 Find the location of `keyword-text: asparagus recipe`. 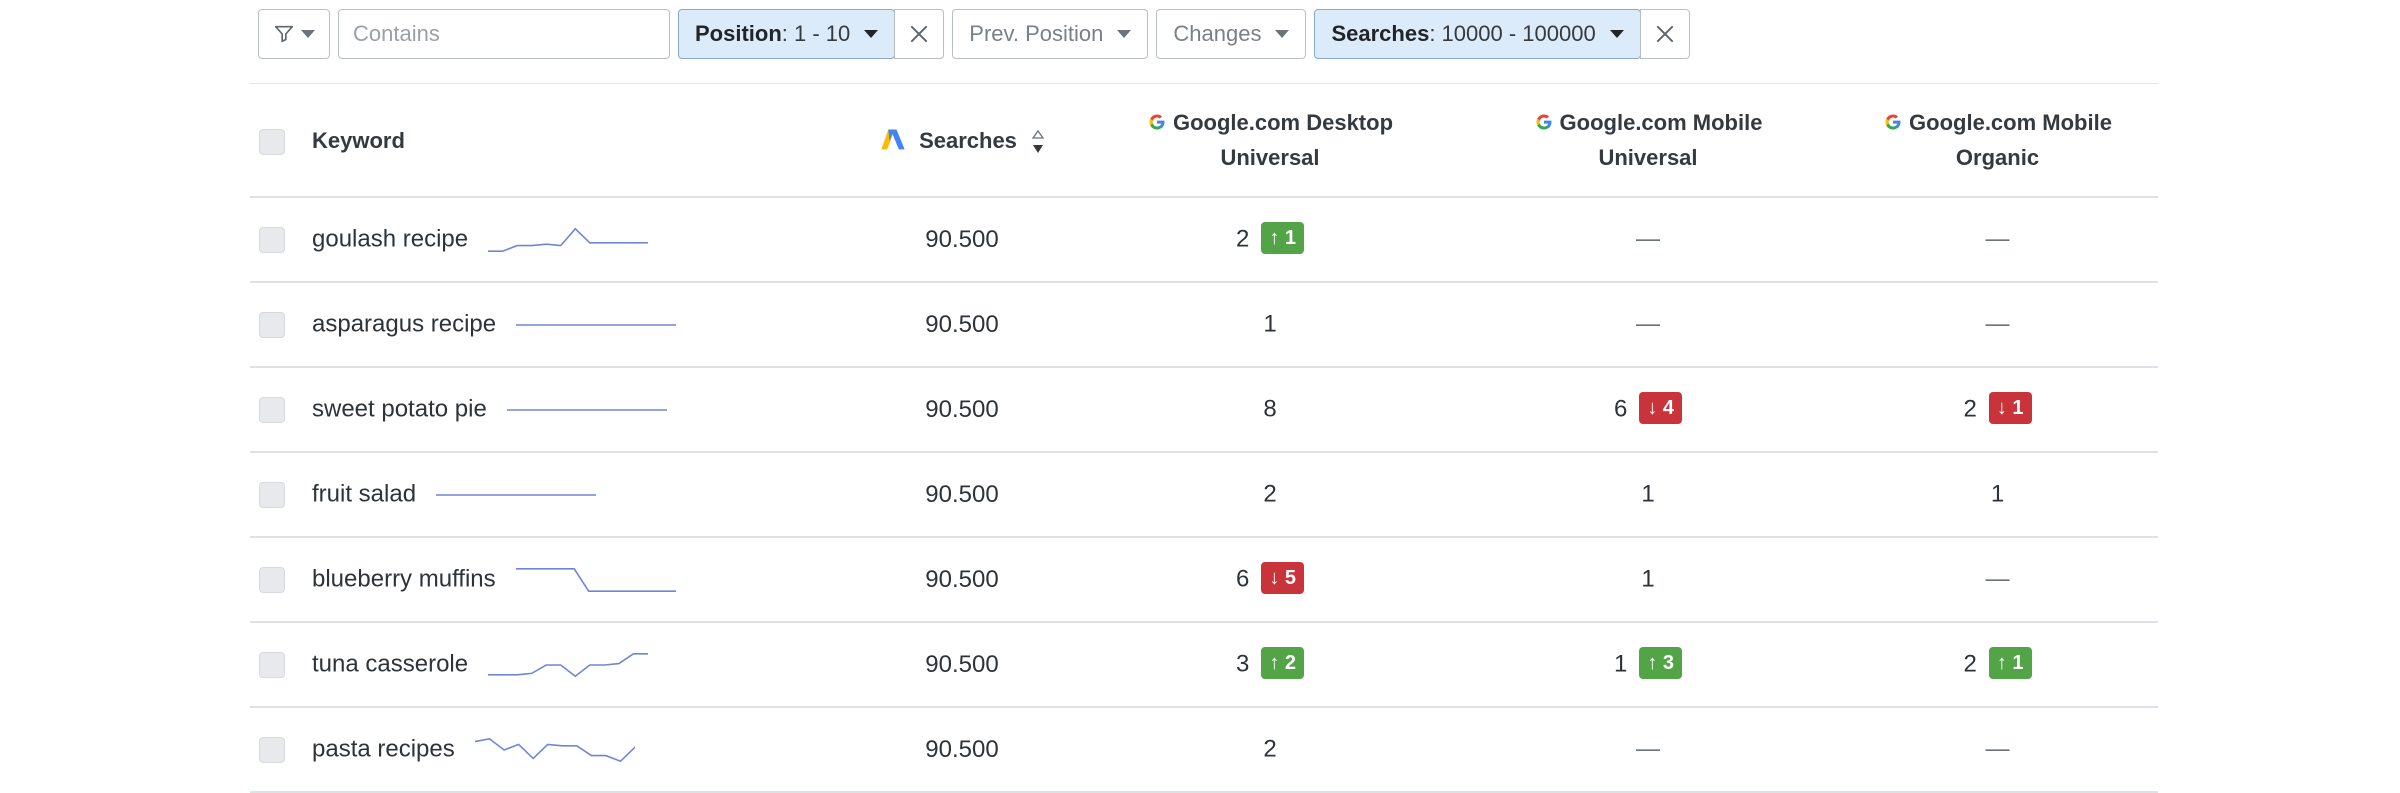

keyword-text: asparagus recipe is located at coordinates (404, 324).